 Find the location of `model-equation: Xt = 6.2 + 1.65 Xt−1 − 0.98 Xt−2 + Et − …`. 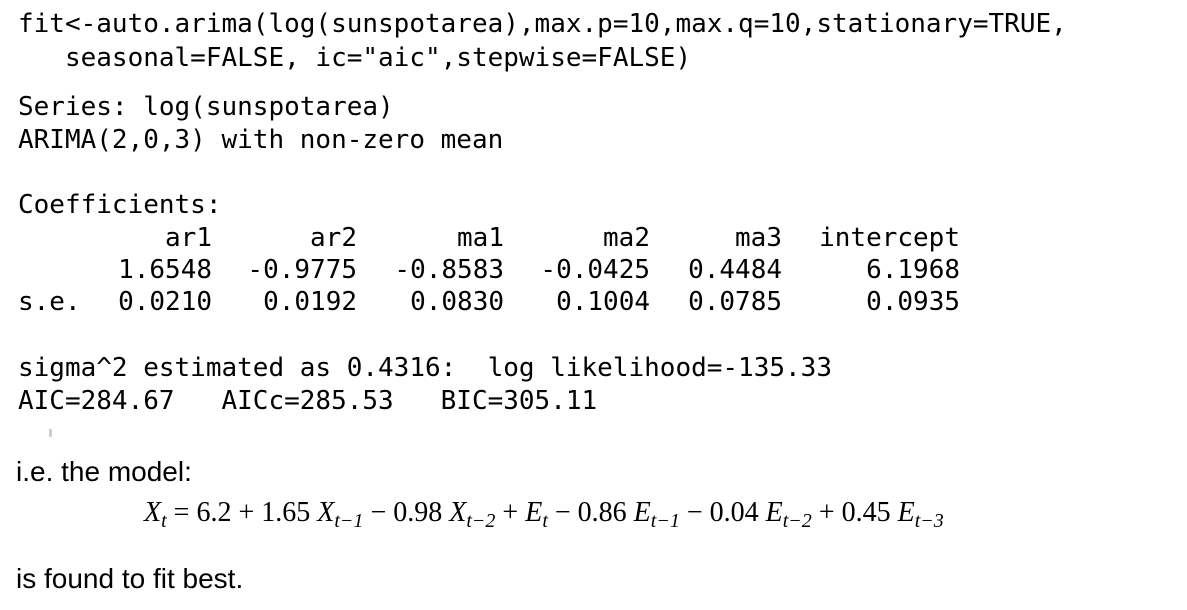

model-equation: Xt = 6.2 + 1.65 Xt−1 − 0.98 Xt−2 + Et − … is located at coordinates (544, 514).